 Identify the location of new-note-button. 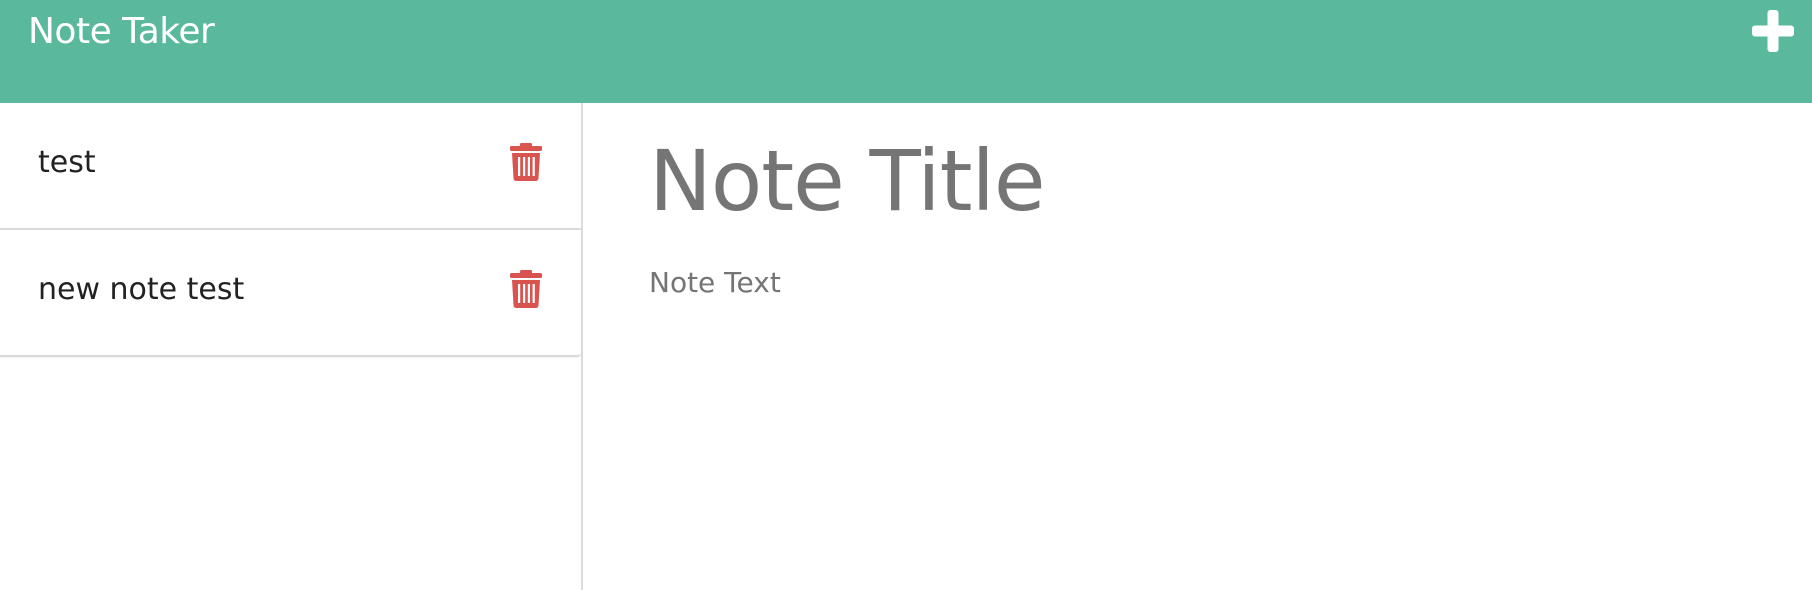
(1773, 31).